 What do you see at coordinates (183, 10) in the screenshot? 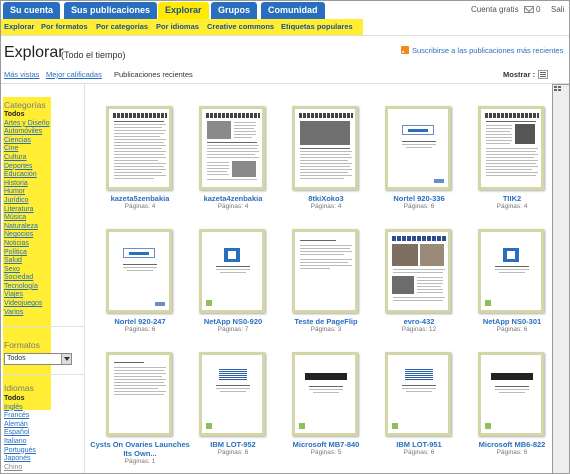
I see `tab-explorar: Explorar` at bounding box center [183, 10].